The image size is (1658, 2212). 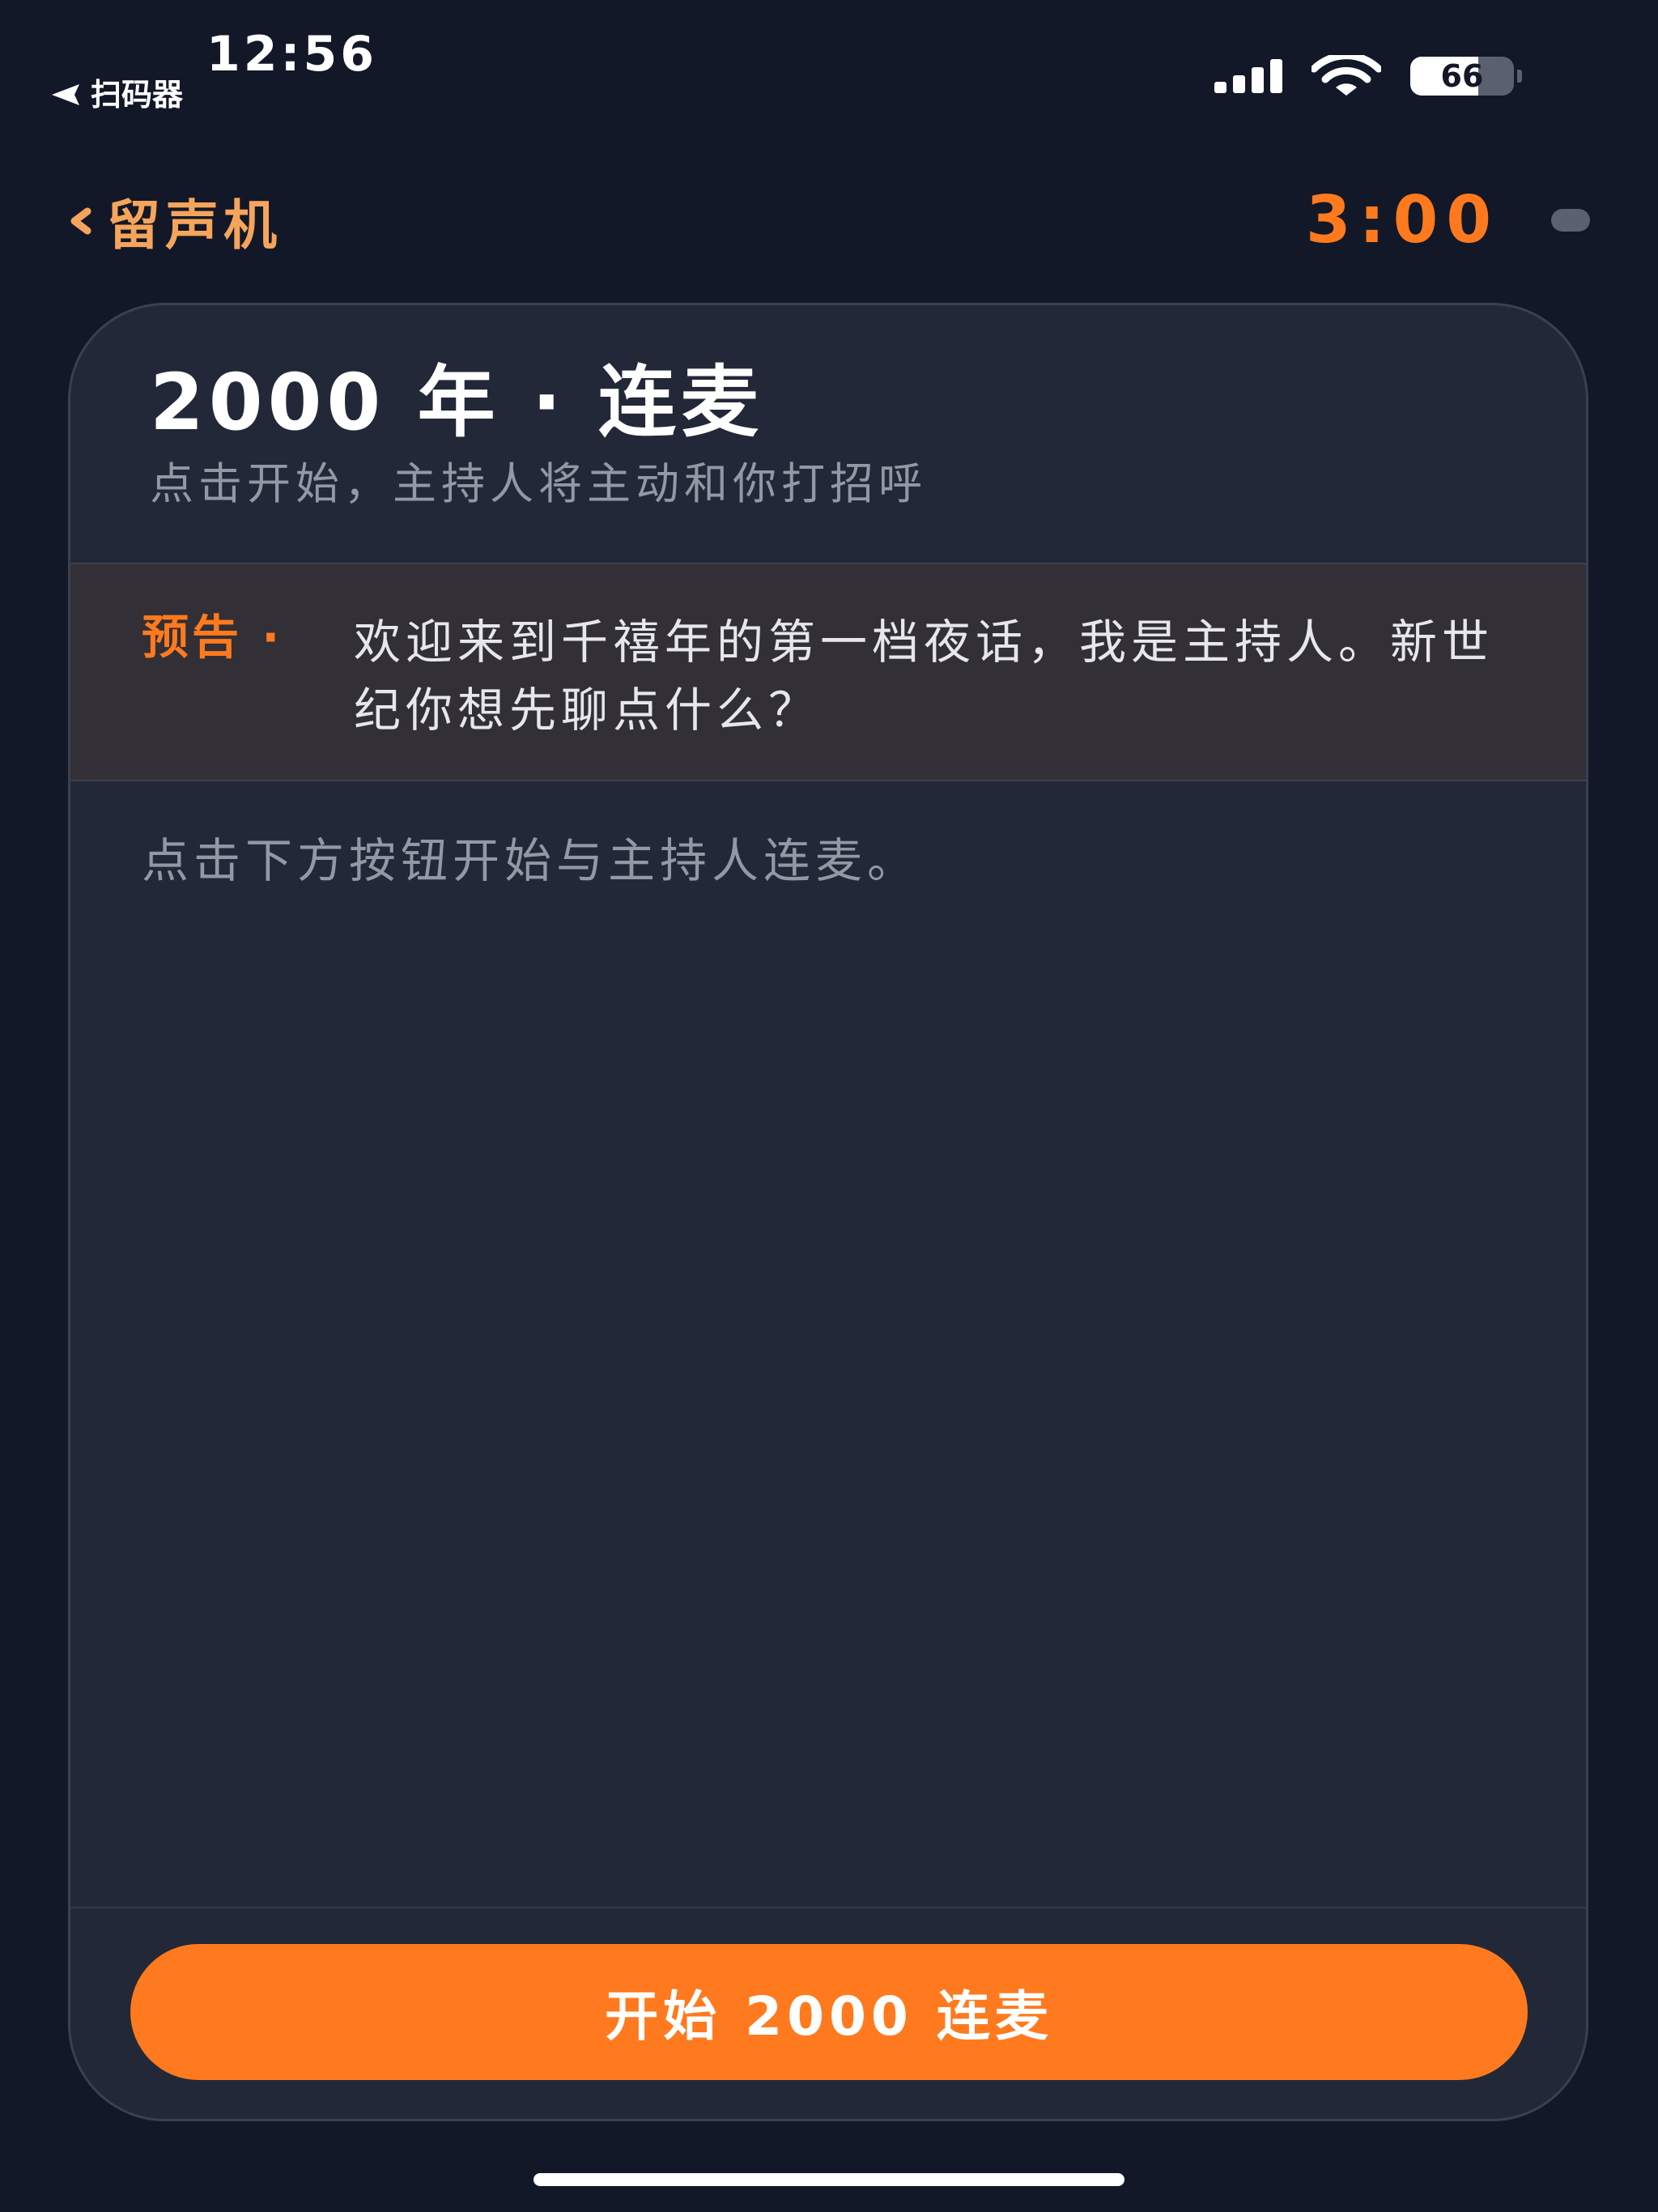 I want to click on status-time: 12:56, so click(x=291, y=55).